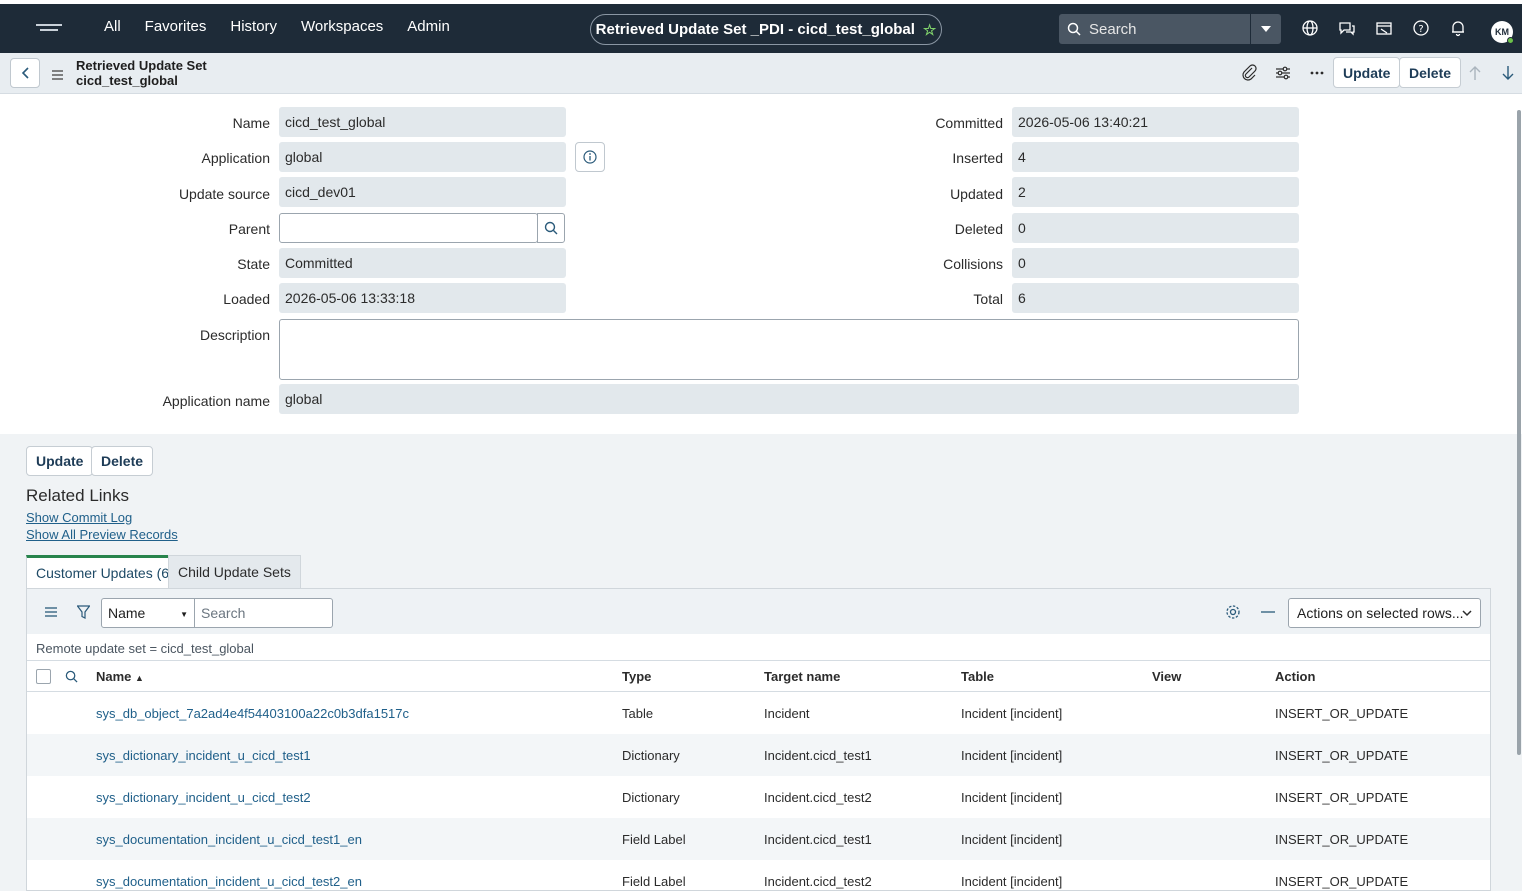 This screenshot has width=1522, height=891. I want to click on show-all-preview-records-link: Show All Preview Records, so click(102, 534).